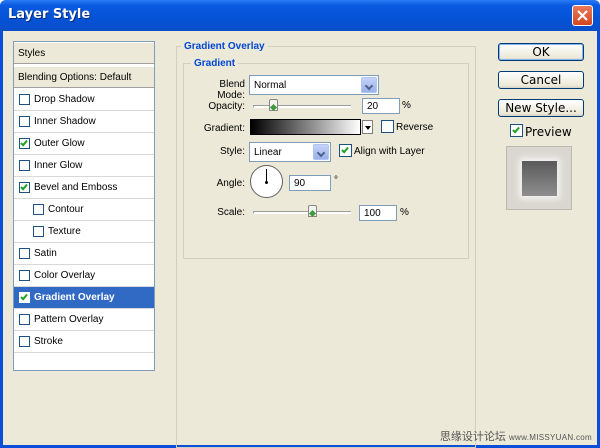 Image resolution: width=600 pixels, height=448 pixels. Describe the element at coordinates (69, 319) in the screenshot. I see `style-item-label: Pattern Overlay` at that location.